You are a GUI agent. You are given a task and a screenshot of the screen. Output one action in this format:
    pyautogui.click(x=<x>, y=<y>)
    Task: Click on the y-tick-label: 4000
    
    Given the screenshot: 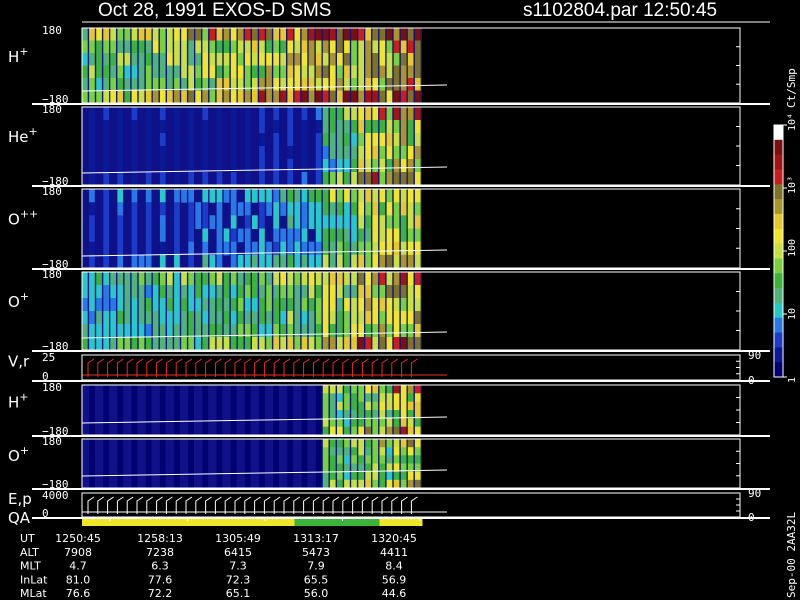 What is the action you would take?
    pyautogui.click(x=55, y=495)
    